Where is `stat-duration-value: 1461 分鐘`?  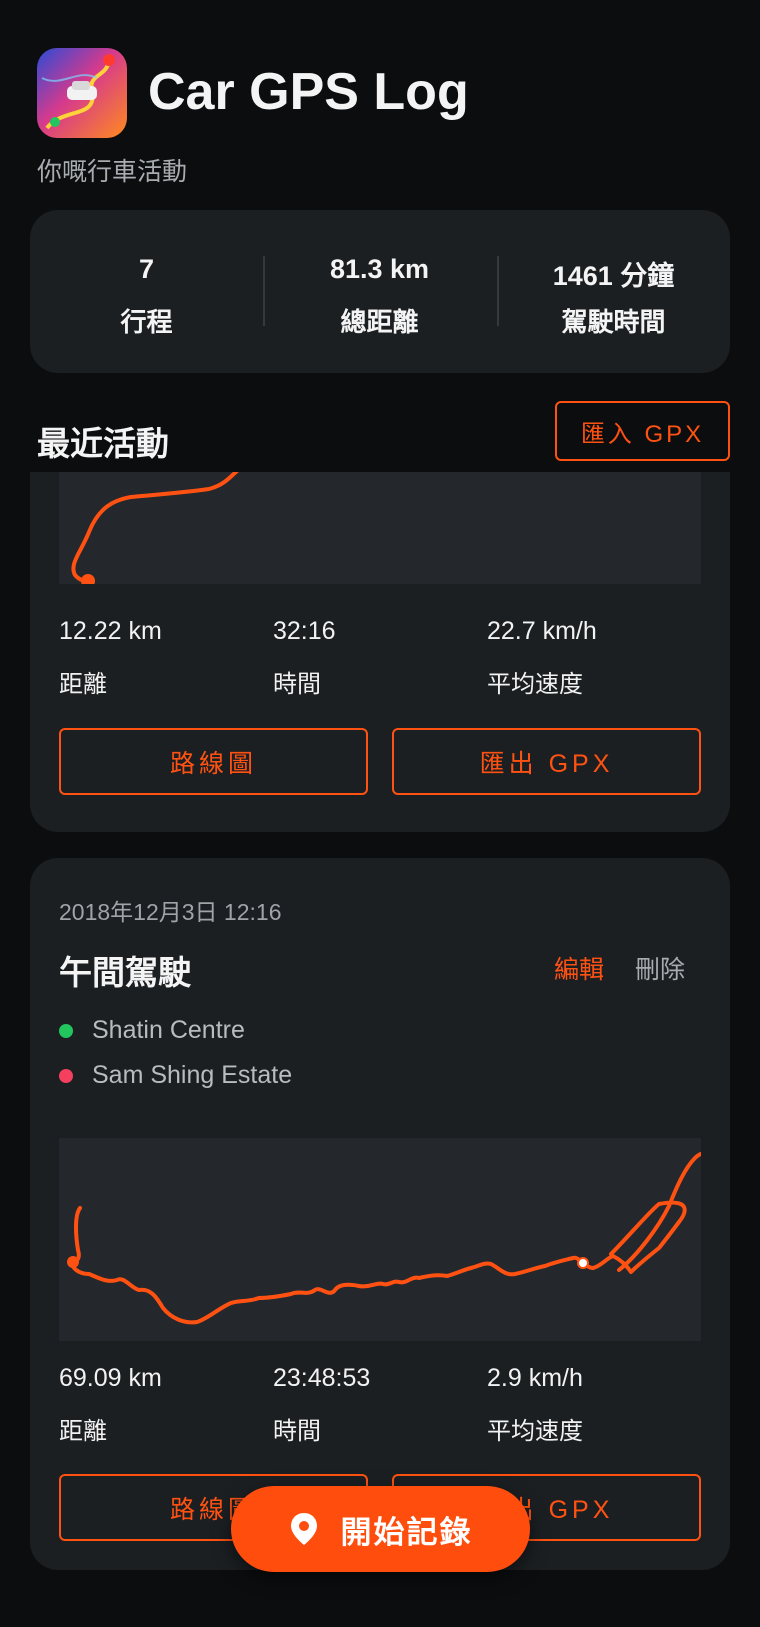
stat-duration-value: 1461 分鐘 is located at coordinates (613, 276).